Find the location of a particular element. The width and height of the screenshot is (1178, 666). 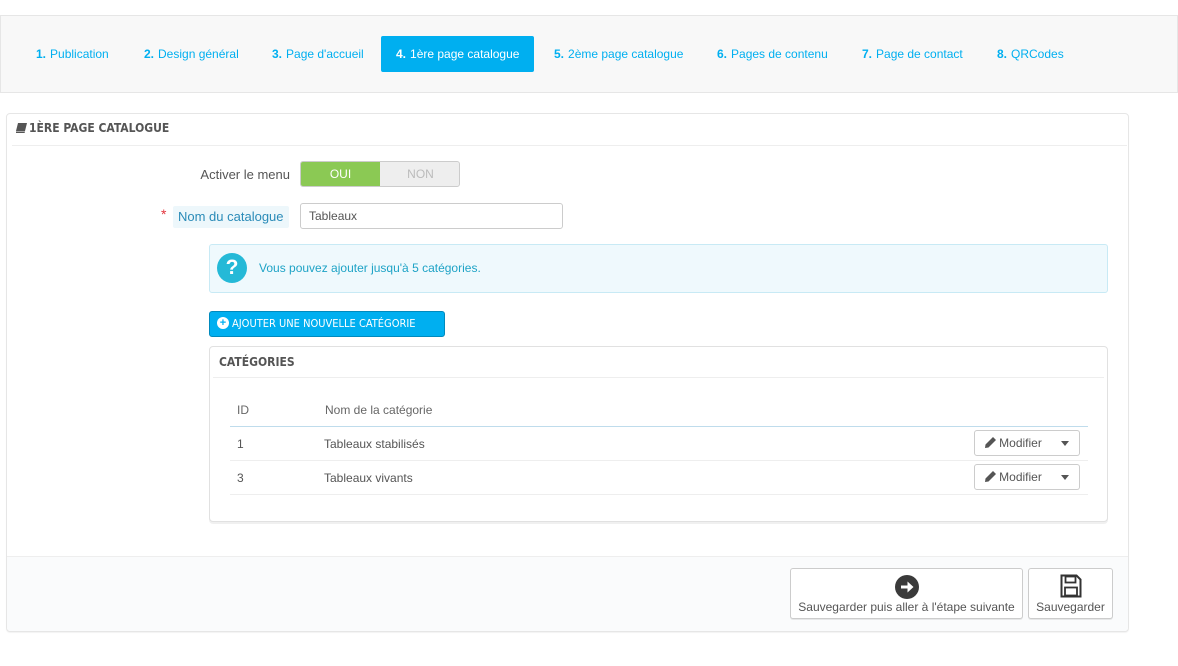

table-header-divider is located at coordinates (659, 426).